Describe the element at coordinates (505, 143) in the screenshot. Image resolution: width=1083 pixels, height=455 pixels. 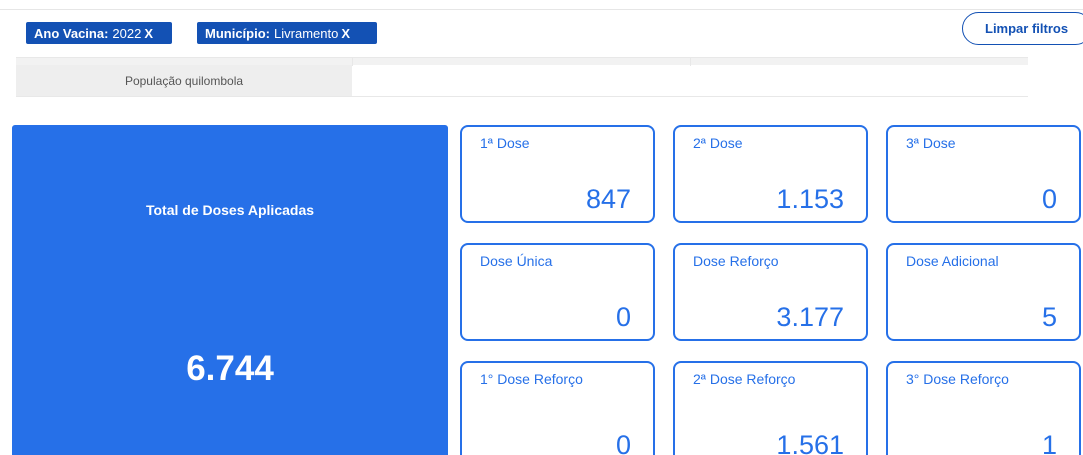
I see `dose-card-label: 1ª Dose` at that location.